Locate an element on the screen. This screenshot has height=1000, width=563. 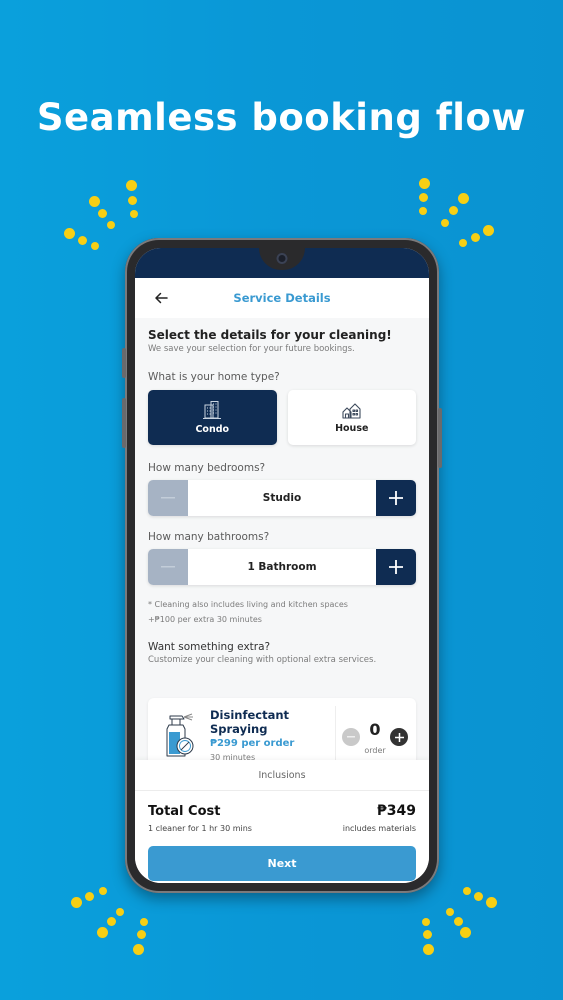
volume-down-button is located at coordinates (124, 423).